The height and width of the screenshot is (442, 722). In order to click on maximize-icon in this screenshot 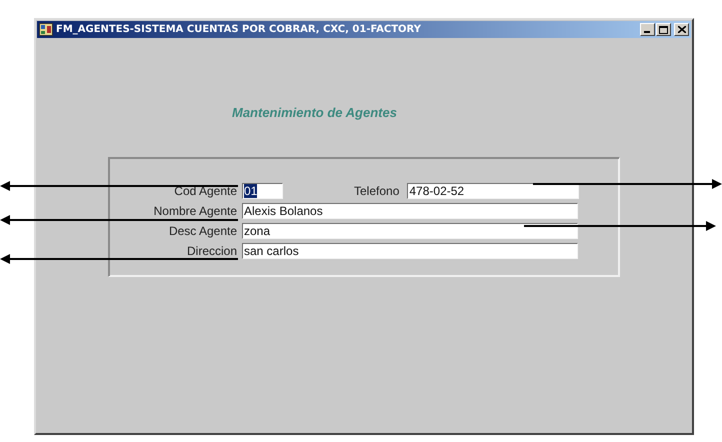, I will do `click(663, 30)`.